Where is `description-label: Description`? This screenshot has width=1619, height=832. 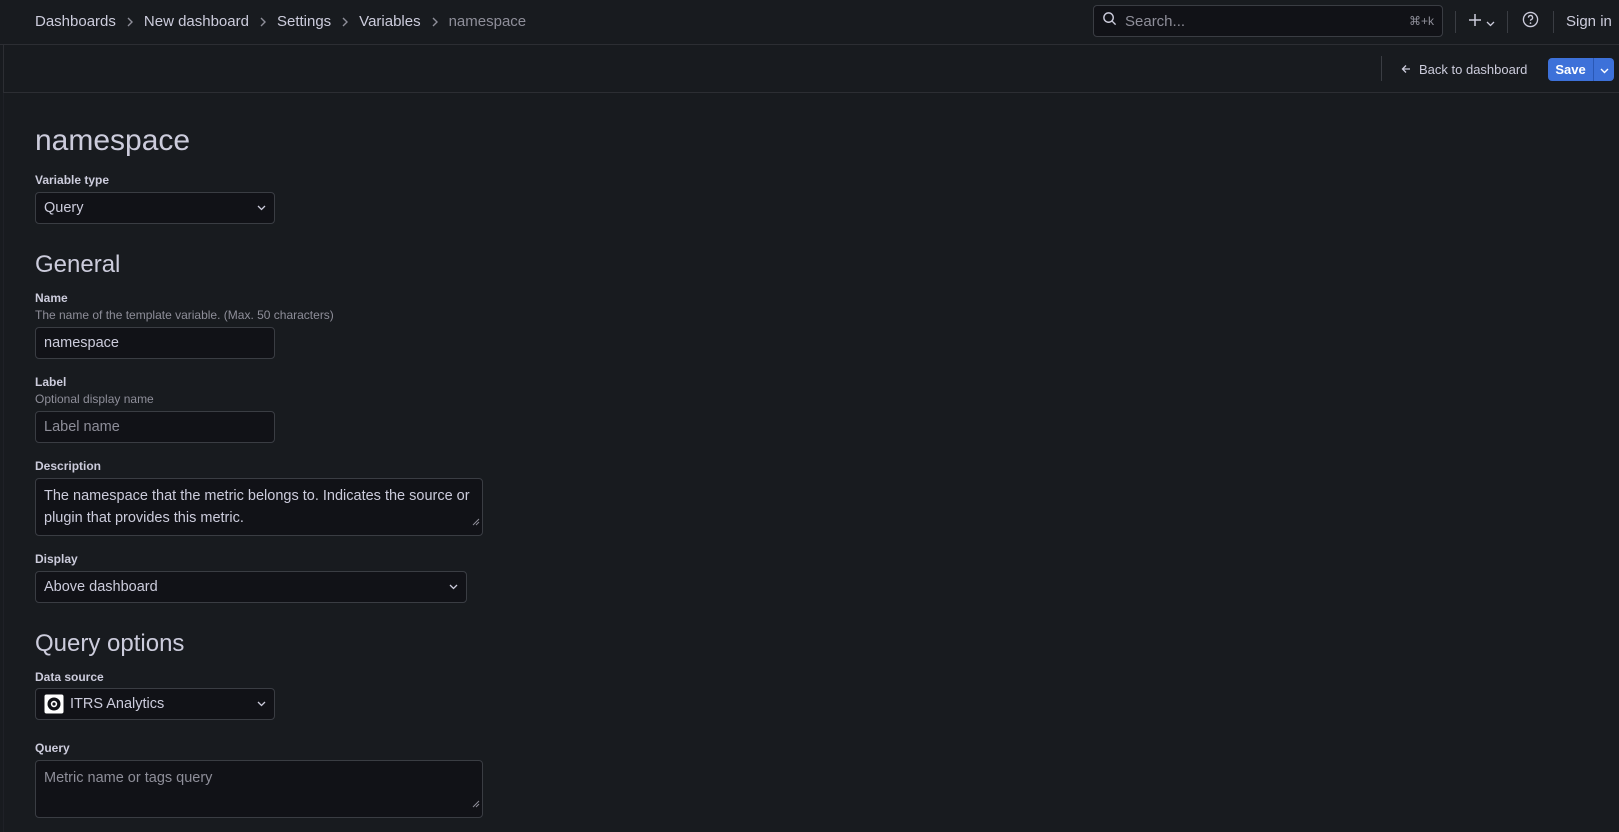
description-label: Description is located at coordinates (68, 466).